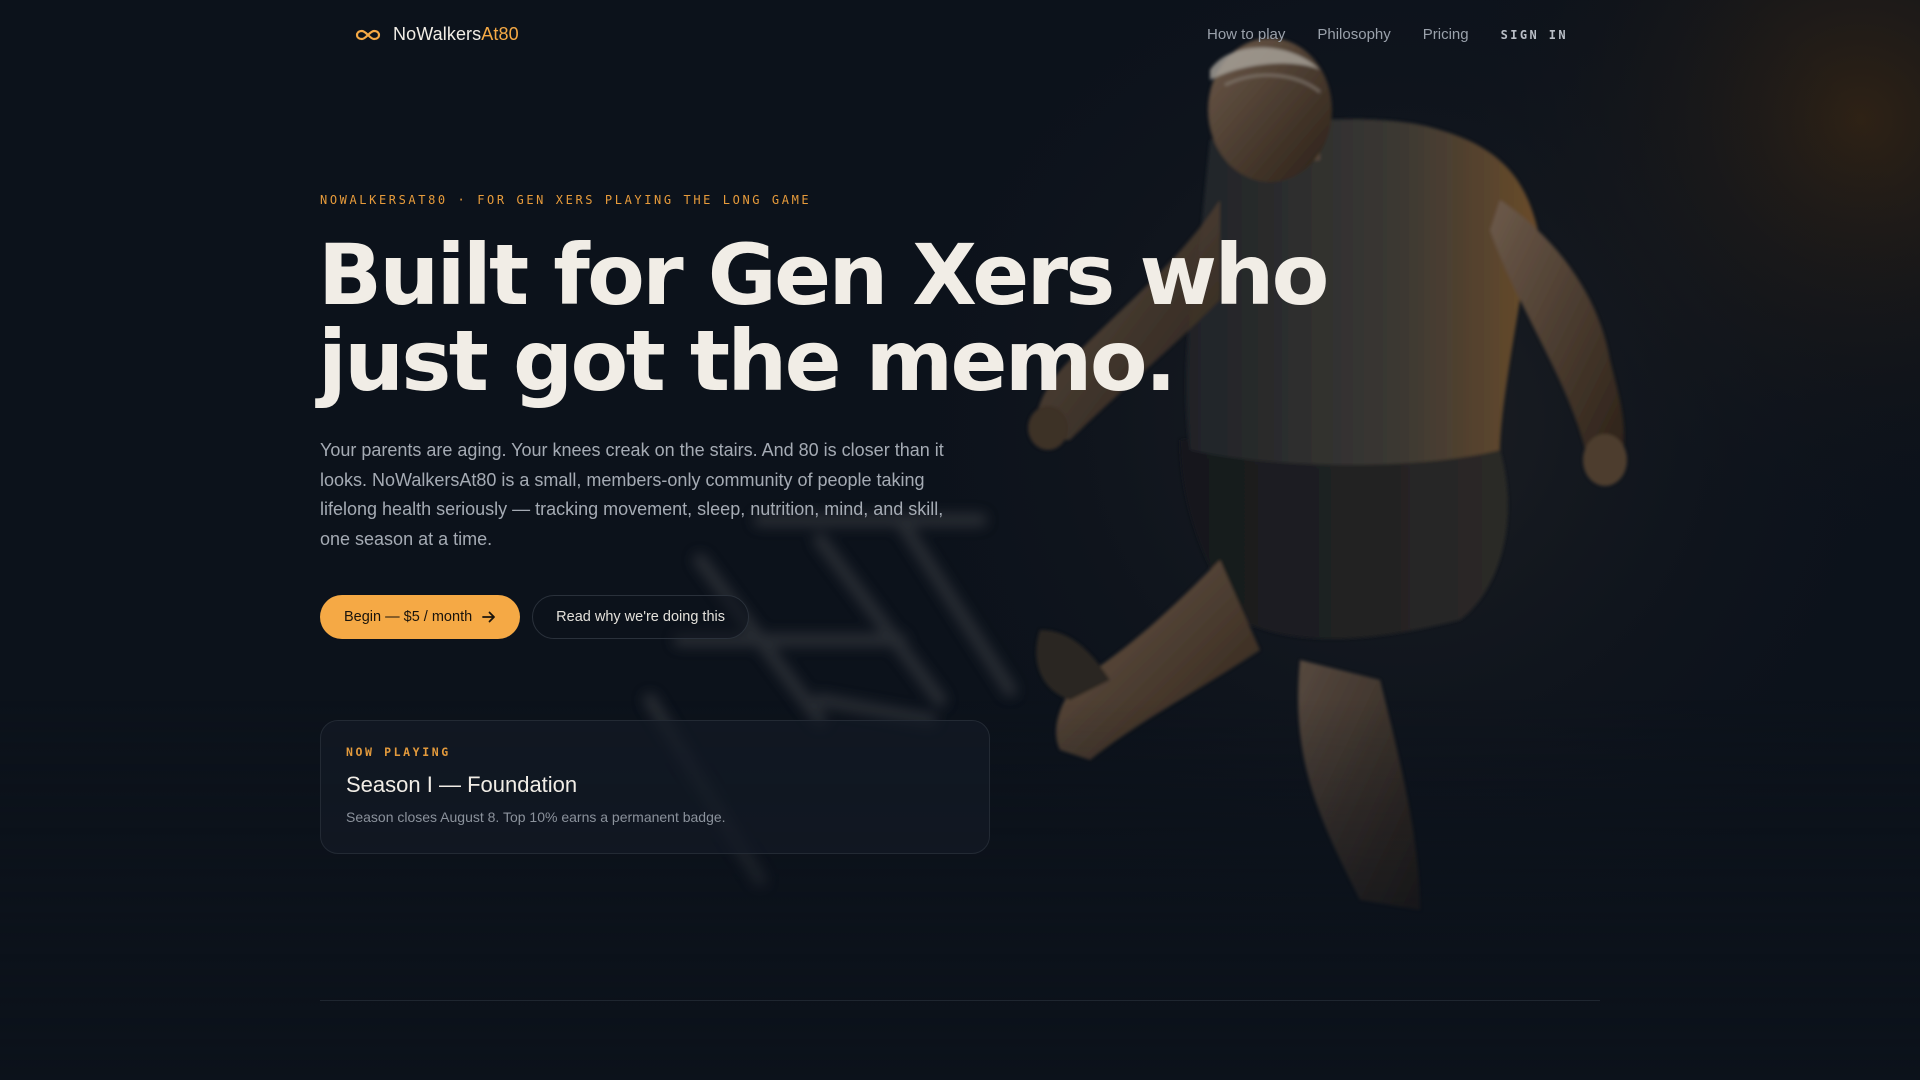 This screenshot has height=1080, width=1920. I want to click on nav-links: How to play Philosophy Pricing SIGN IN, so click(1387, 34).